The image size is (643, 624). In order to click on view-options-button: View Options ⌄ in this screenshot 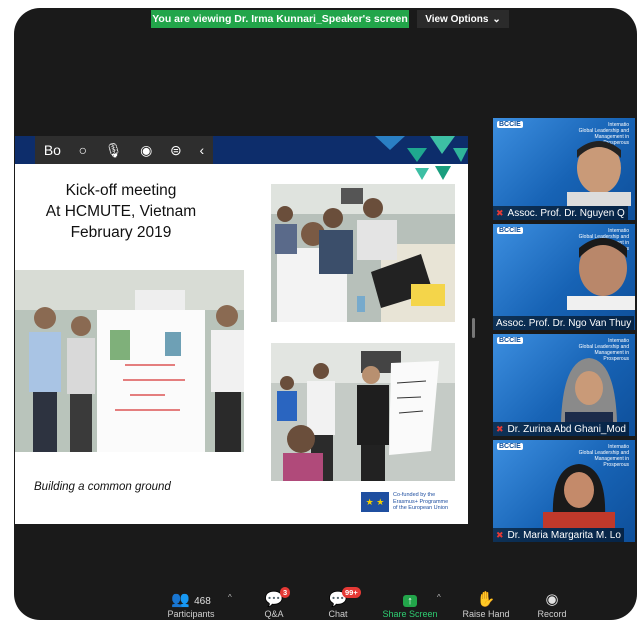, I will do `click(463, 19)`.